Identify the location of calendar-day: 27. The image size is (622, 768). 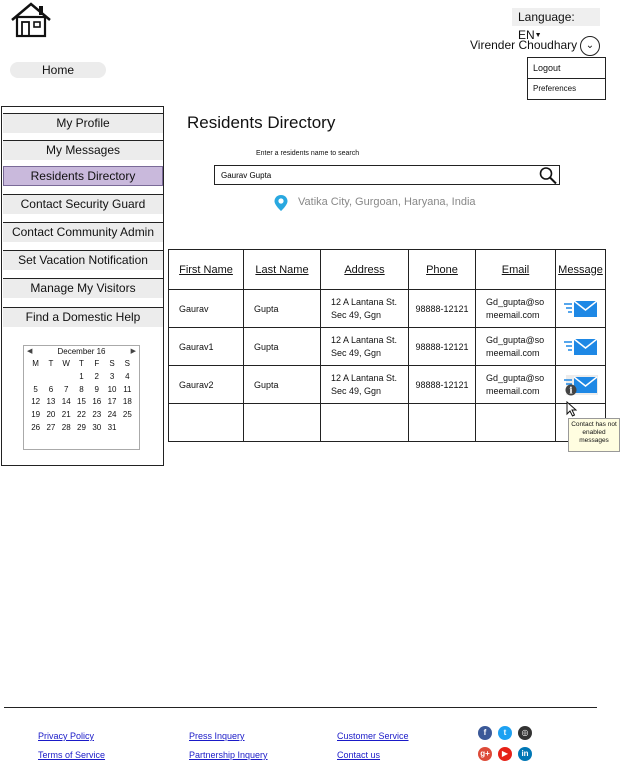
(50, 428).